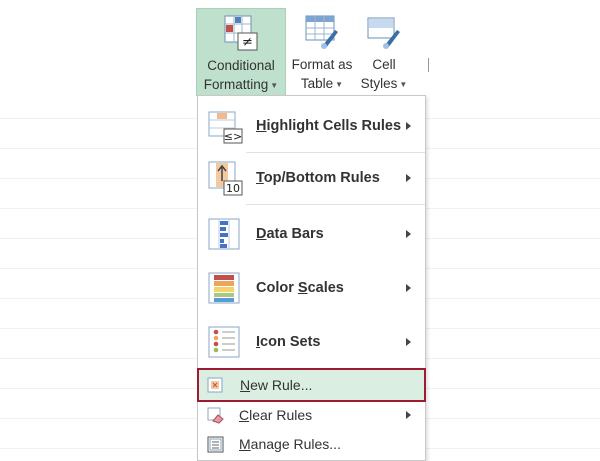  Describe the element at coordinates (383, 33) in the screenshot. I see `cell-styles-icon` at that location.